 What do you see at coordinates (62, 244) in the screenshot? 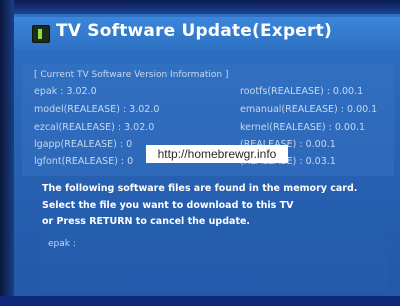
I see `file-item-epak: epak :` at bounding box center [62, 244].